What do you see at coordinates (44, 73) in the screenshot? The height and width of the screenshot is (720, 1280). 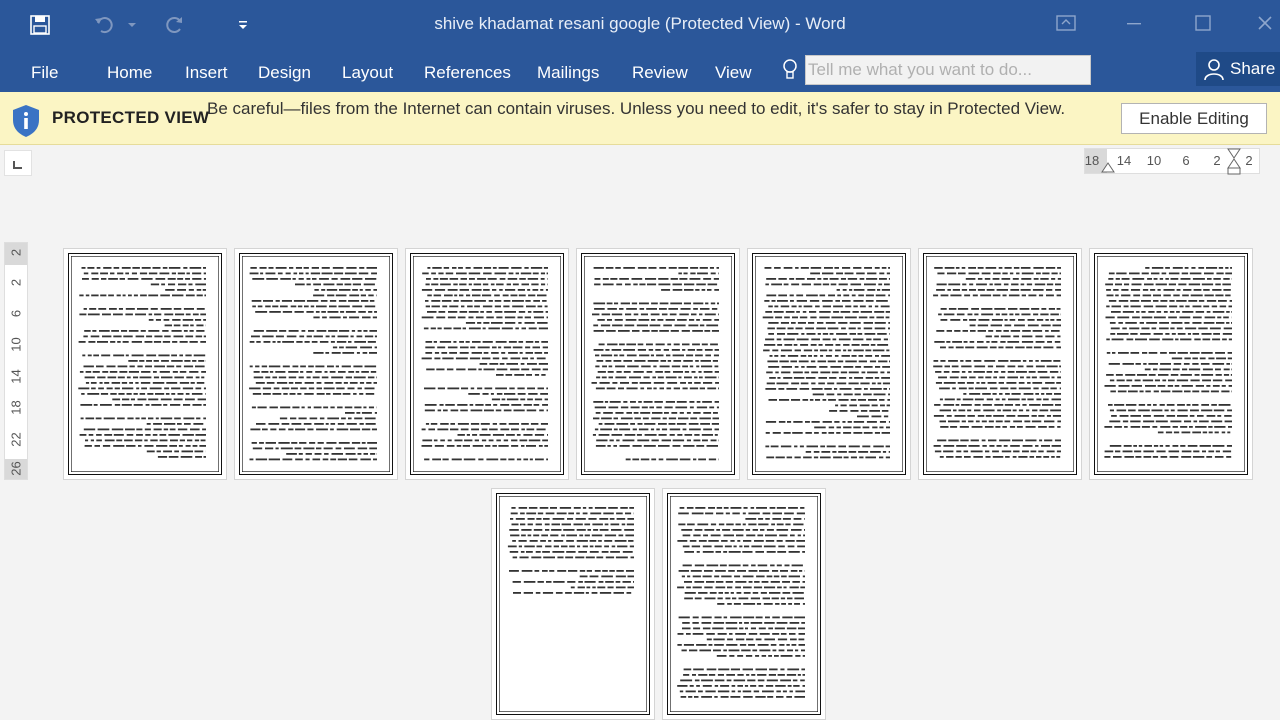 I see `tab-file: File` at bounding box center [44, 73].